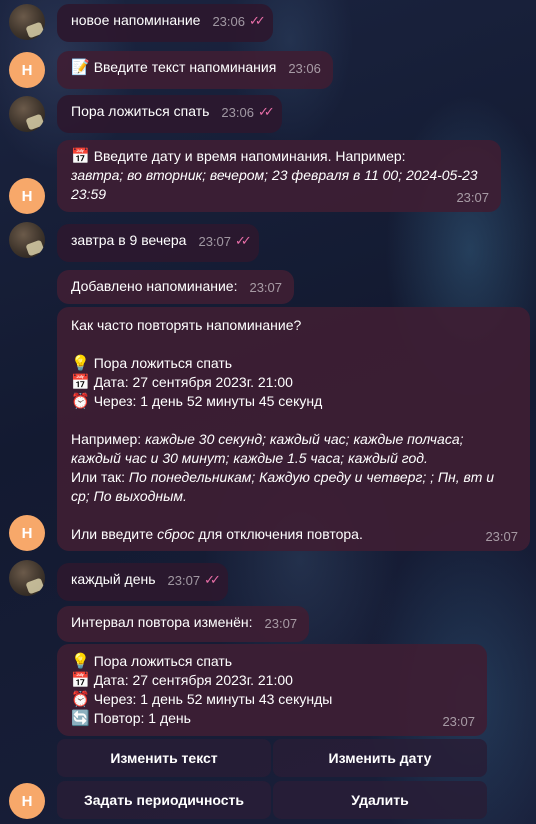 The height and width of the screenshot is (824, 536). What do you see at coordinates (213, 699) in the screenshot?
I see `reminder-countdown: Через: 1 день 52 минуты 43 секунды` at bounding box center [213, 699].